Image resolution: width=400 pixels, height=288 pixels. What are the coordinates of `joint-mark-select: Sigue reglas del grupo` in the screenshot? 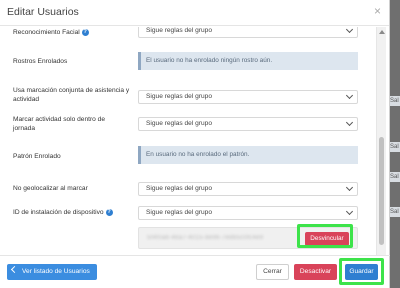 It's located at (248, 97).